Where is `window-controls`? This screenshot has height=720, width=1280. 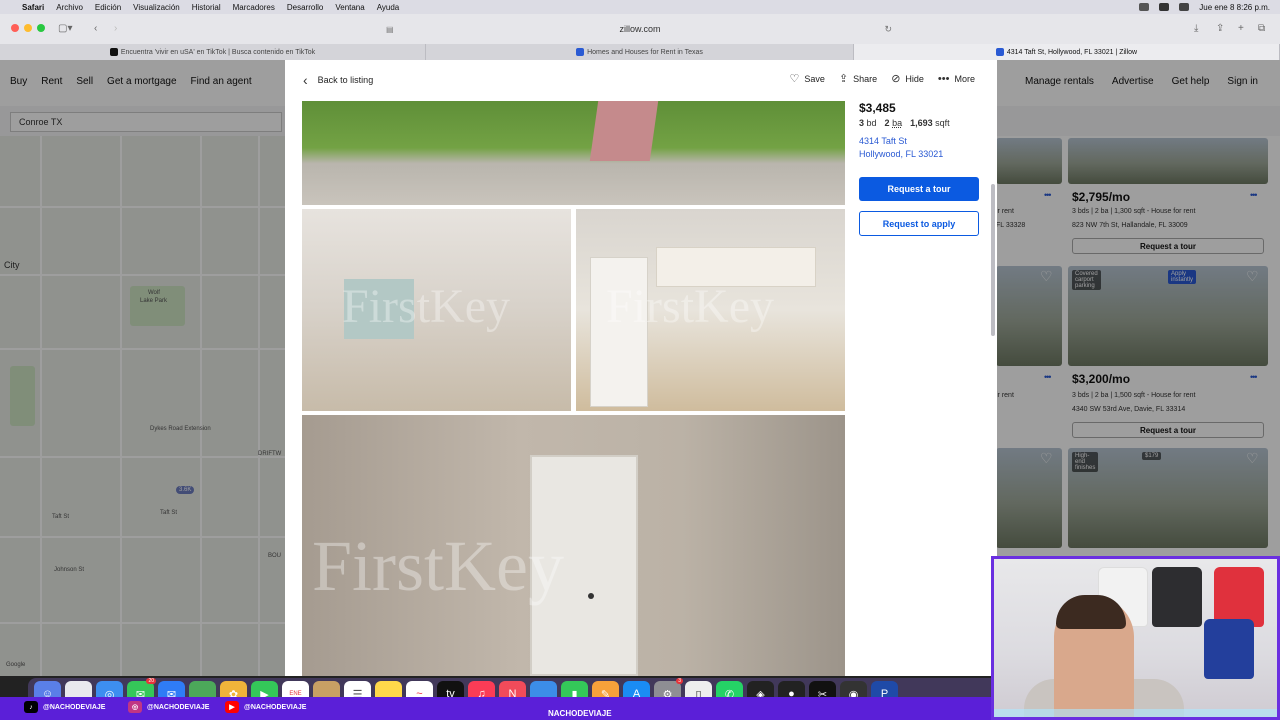
window-controls is located at coordinates (28, 28).